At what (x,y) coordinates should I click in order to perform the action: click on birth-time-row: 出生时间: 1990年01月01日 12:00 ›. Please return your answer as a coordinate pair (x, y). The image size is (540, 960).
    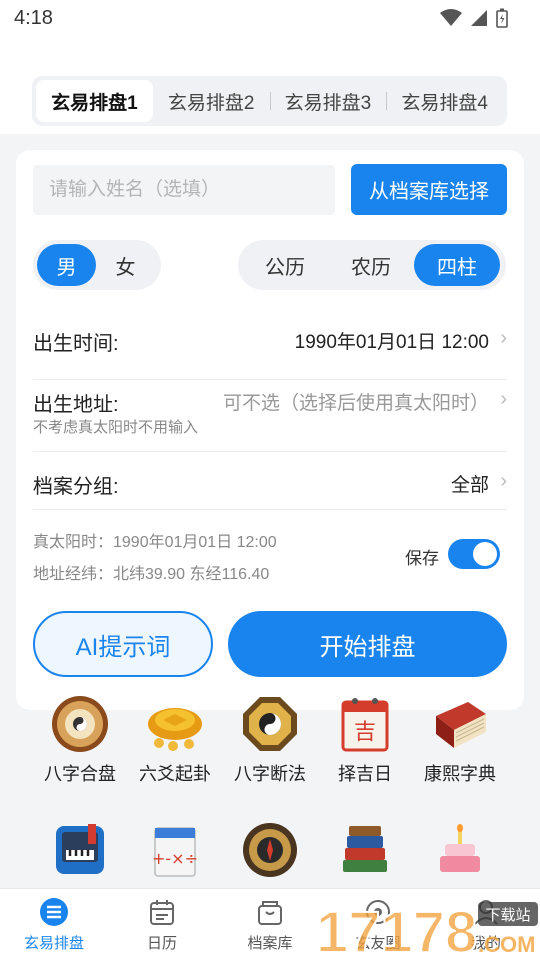
    Looking at the image, I should click on (270, 340).